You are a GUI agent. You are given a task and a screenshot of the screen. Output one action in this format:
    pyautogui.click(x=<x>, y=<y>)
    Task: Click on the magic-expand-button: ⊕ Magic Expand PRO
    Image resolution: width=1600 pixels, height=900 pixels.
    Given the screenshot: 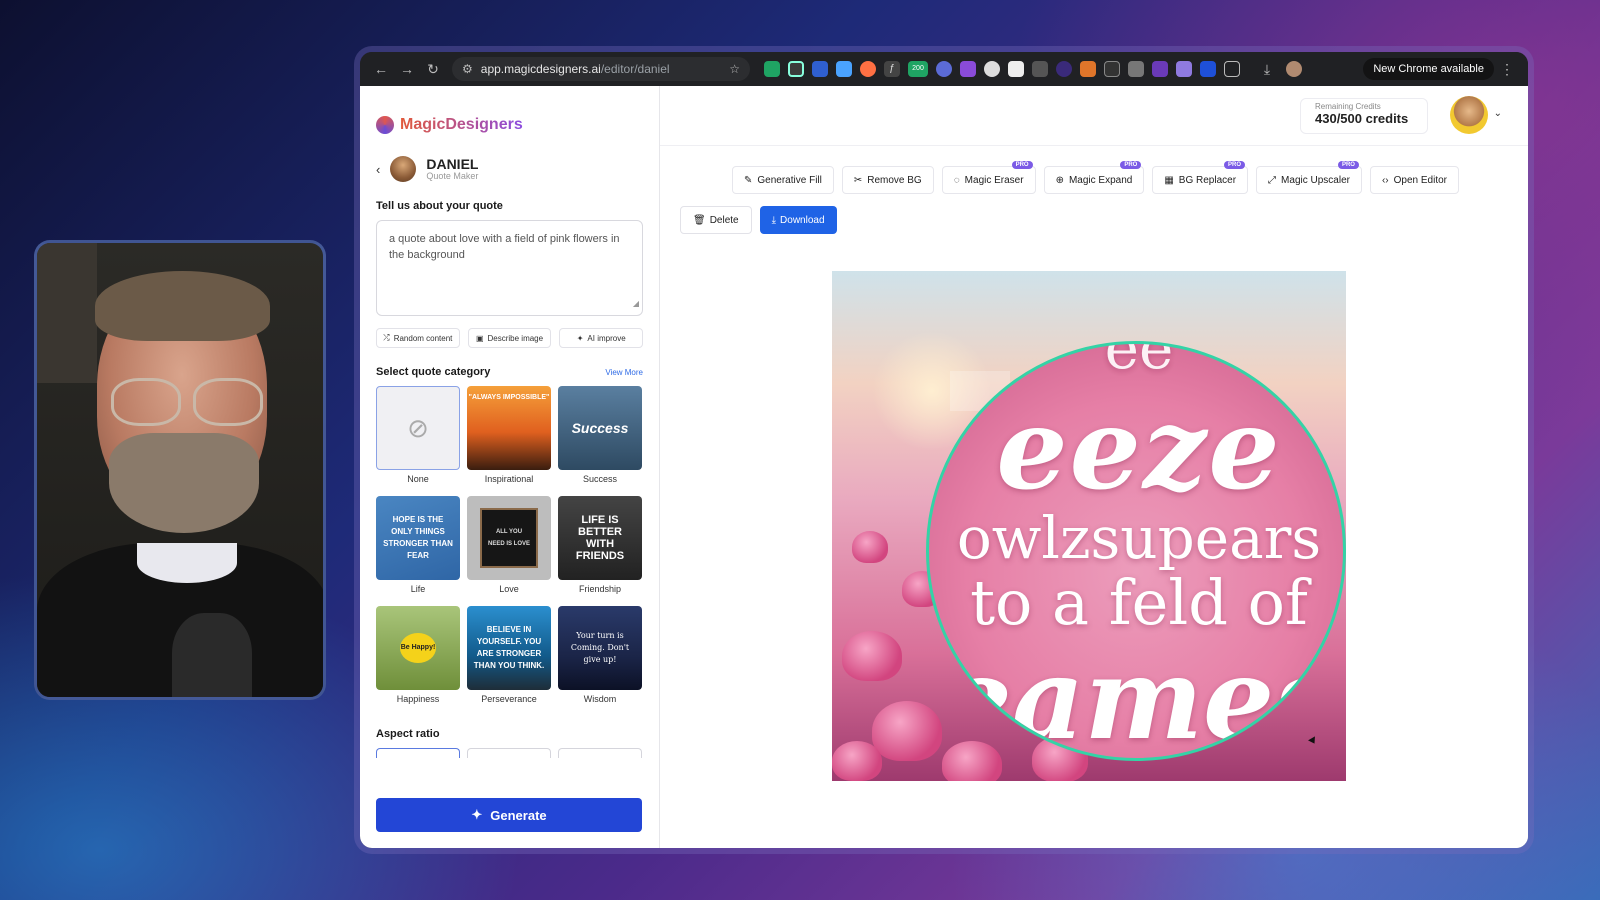 What is the action you would take?
    pyautogui.click(x=1094, y=177)
    